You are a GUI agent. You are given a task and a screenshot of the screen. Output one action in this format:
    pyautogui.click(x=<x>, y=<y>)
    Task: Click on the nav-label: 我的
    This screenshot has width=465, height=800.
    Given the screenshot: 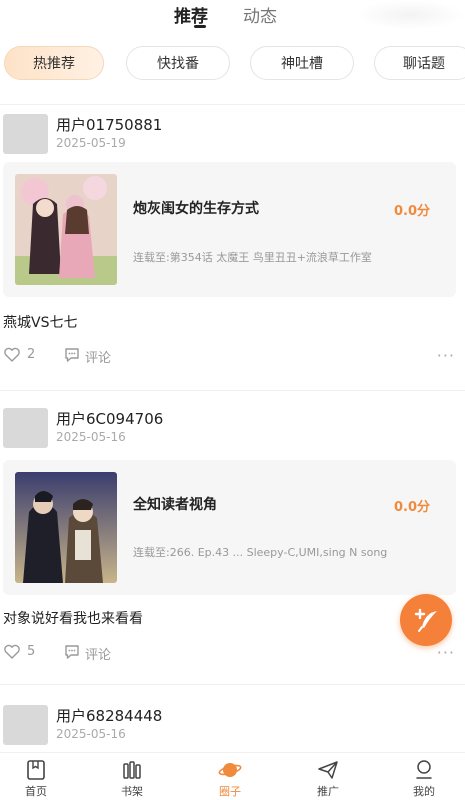 What is the action you would take?
    pyautogui.click(x=424, y=791)
    